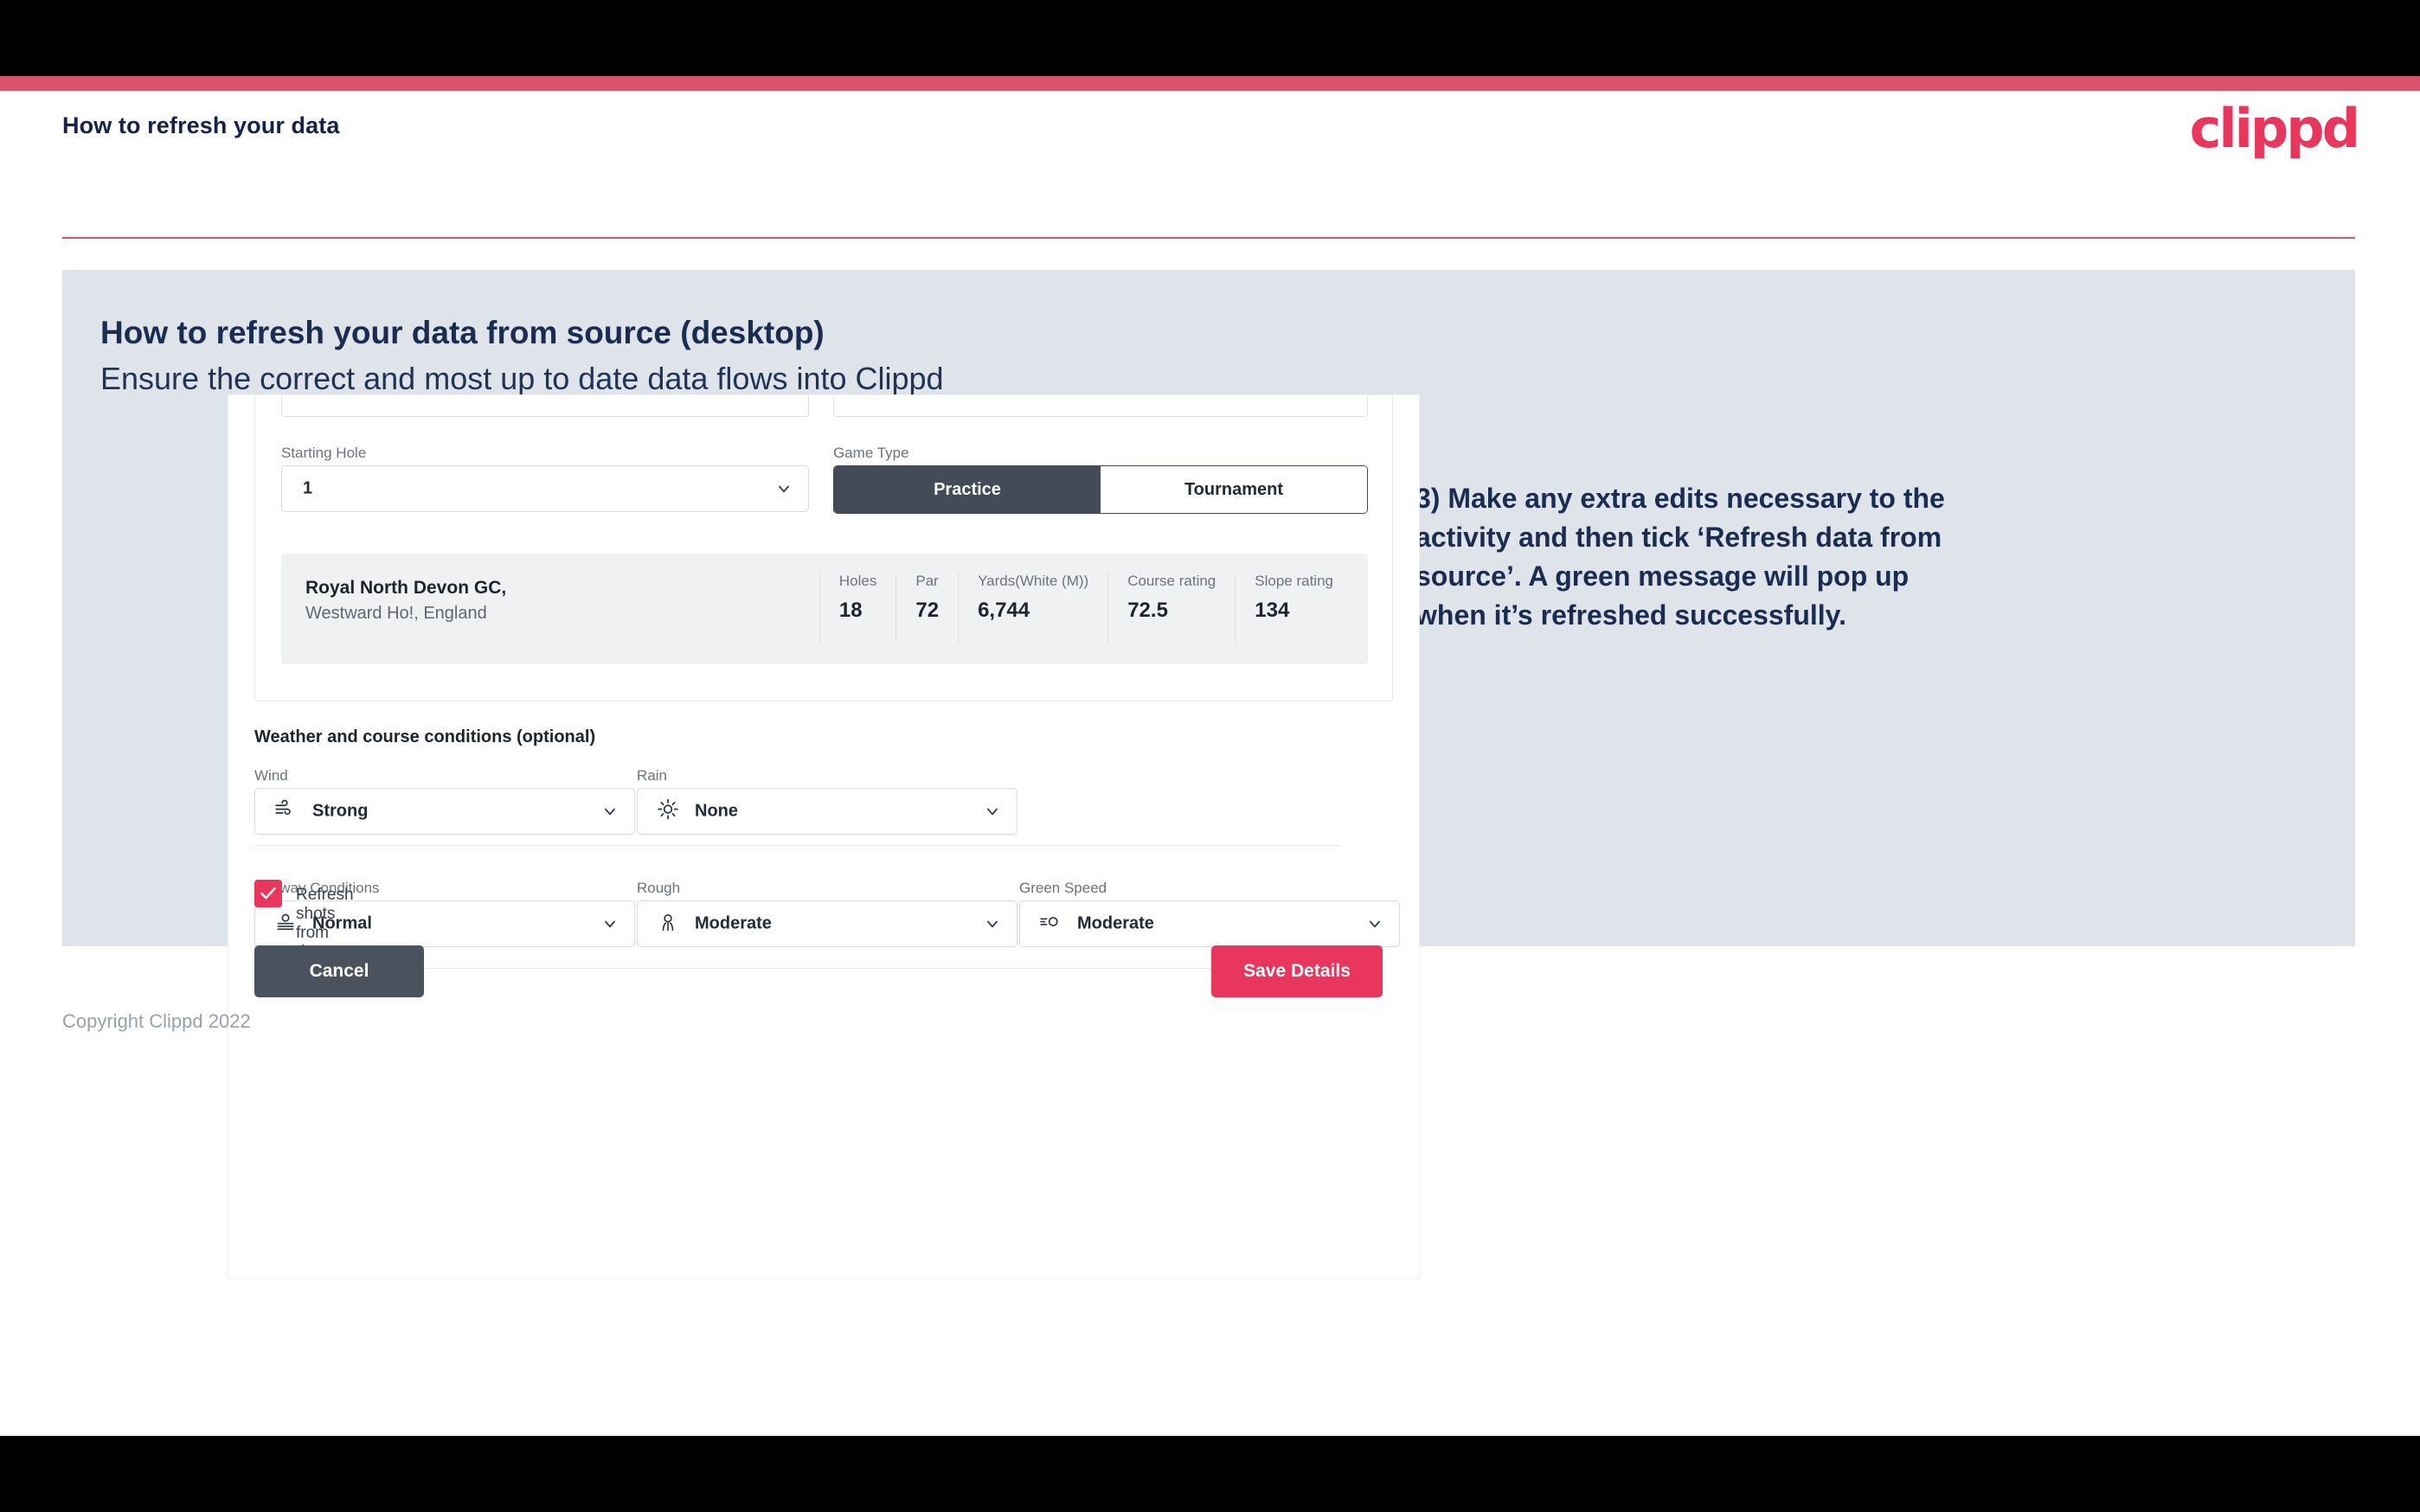  What do you see at coordinates (1293, 608) in the screenshot?
I see `stat-slope-rating: Slope rating 134` at bounding box center [1293, 608].